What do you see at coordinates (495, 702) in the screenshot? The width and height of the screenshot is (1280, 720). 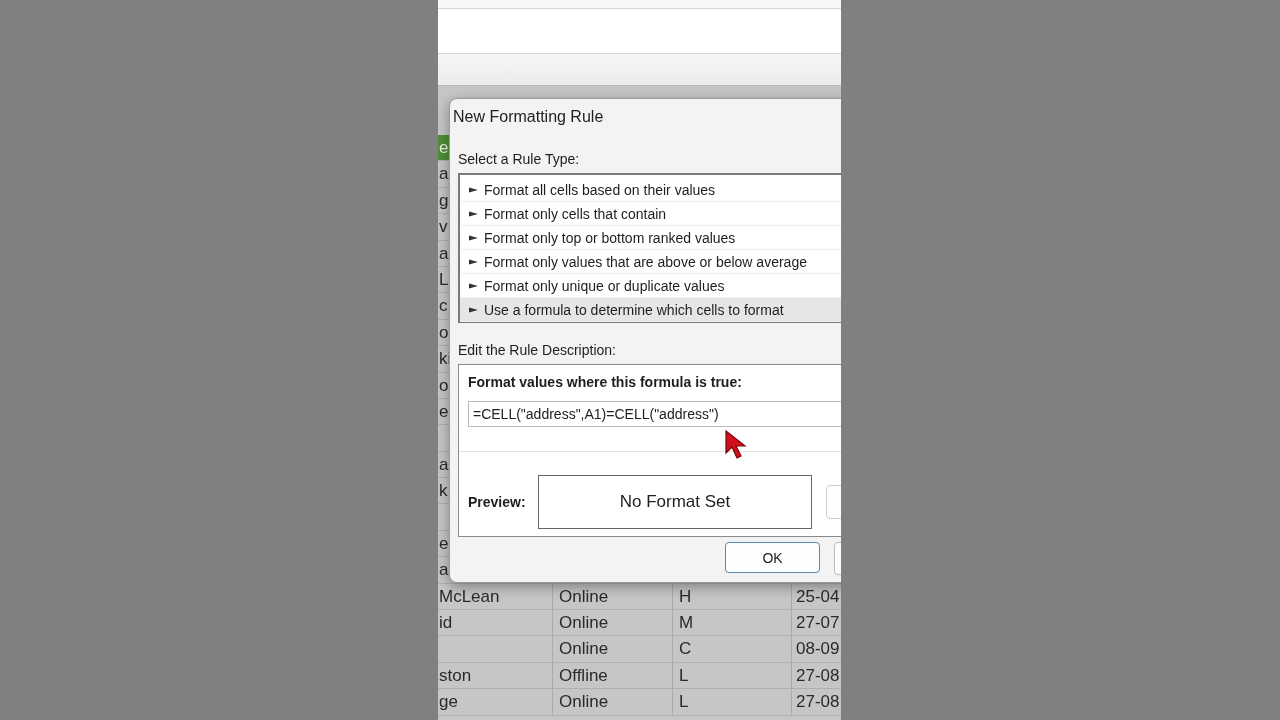 I see `table-cell: ge` at bounding box center [495, 702].